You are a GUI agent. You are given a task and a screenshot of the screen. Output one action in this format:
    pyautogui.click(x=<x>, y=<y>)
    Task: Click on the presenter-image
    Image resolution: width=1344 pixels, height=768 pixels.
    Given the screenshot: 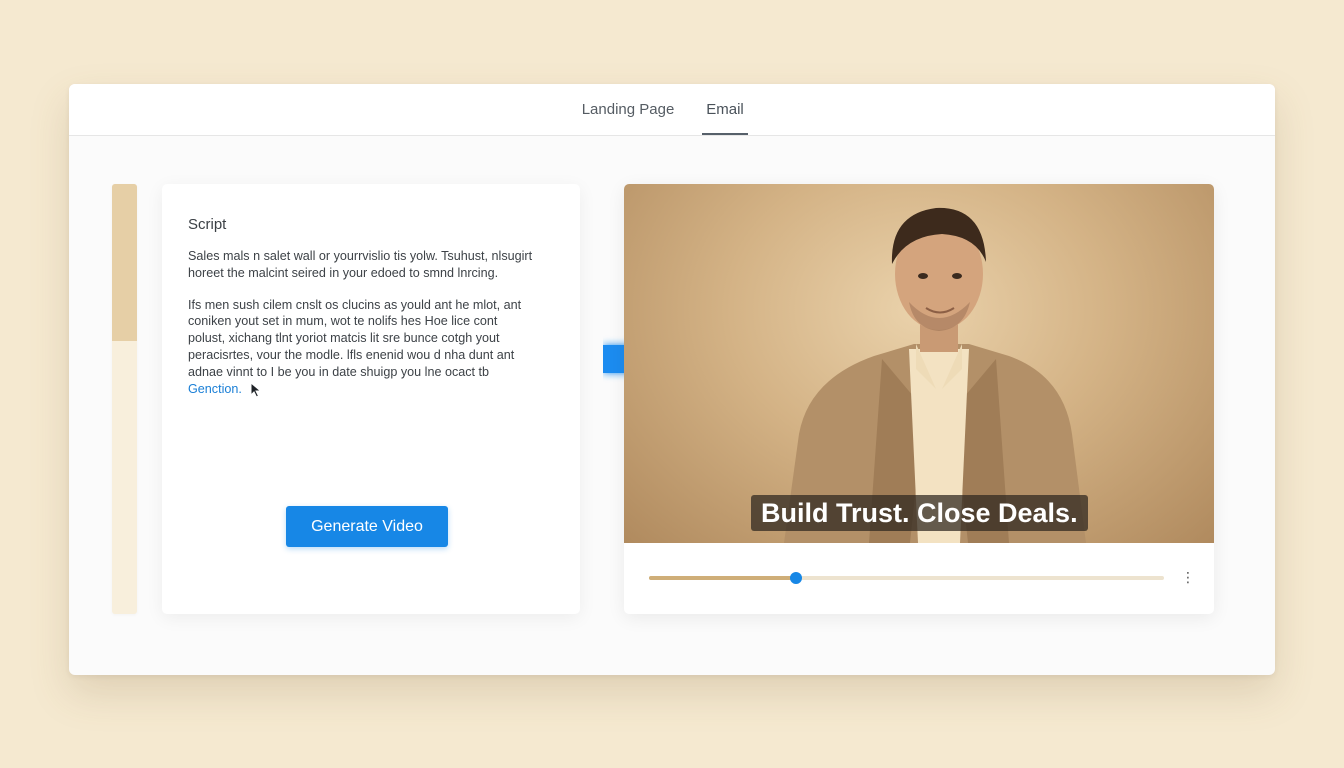 What is the action you would take?
    pyautogui.click(x=935, y=375)
    